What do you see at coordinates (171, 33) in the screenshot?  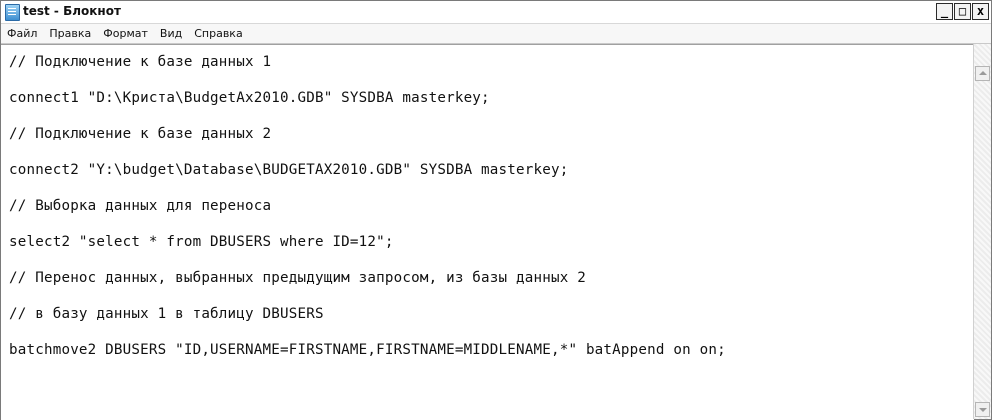 I see `menu-view: Вид` at bounding box center [171, 33].